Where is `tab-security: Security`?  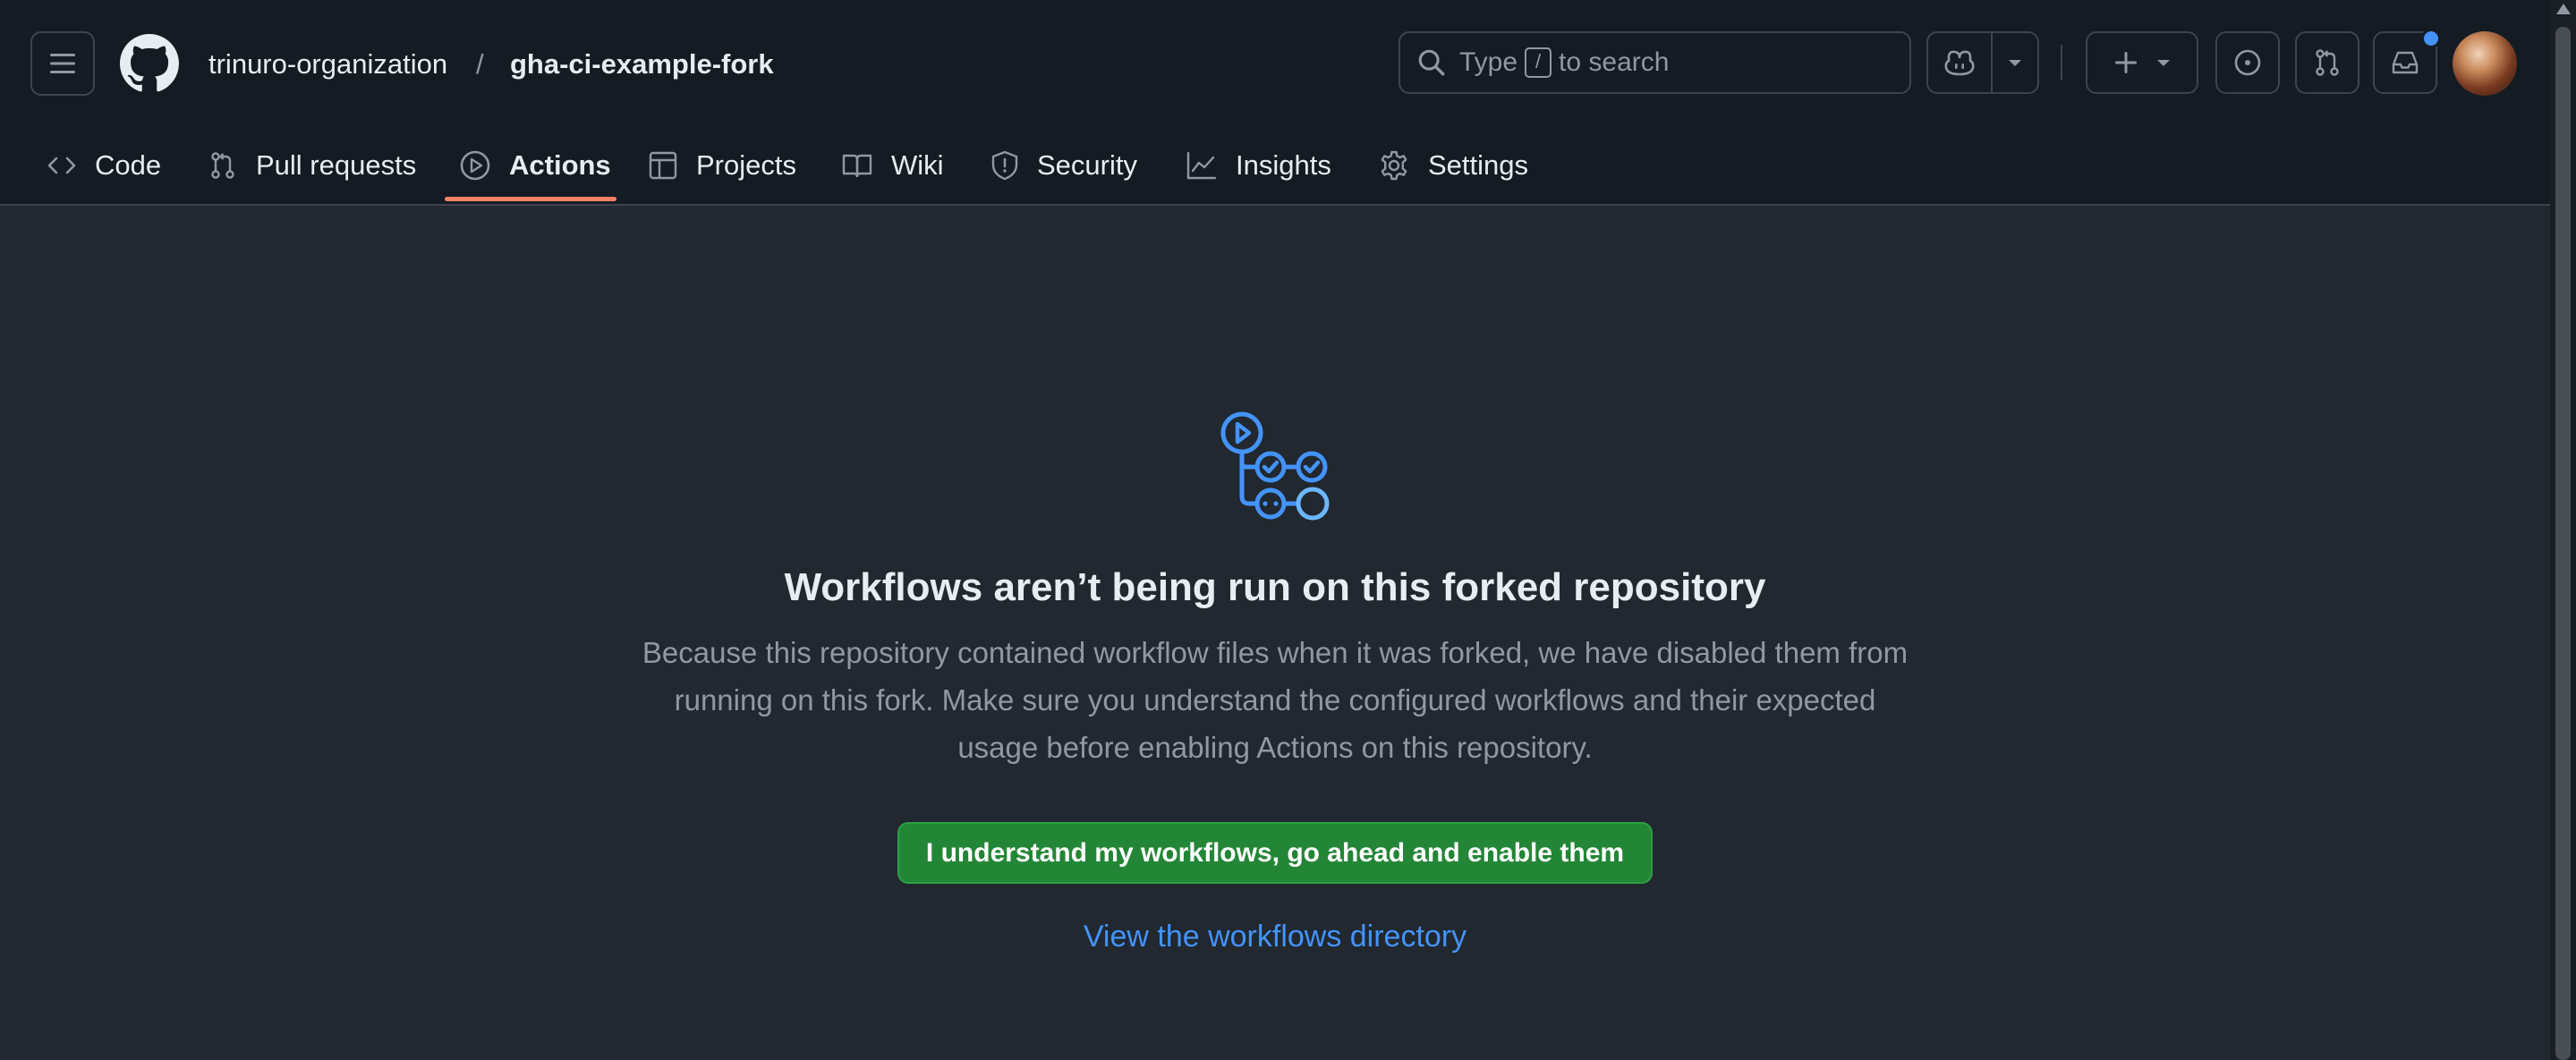 tab-security: Security is located at coordinates (1063, 165).